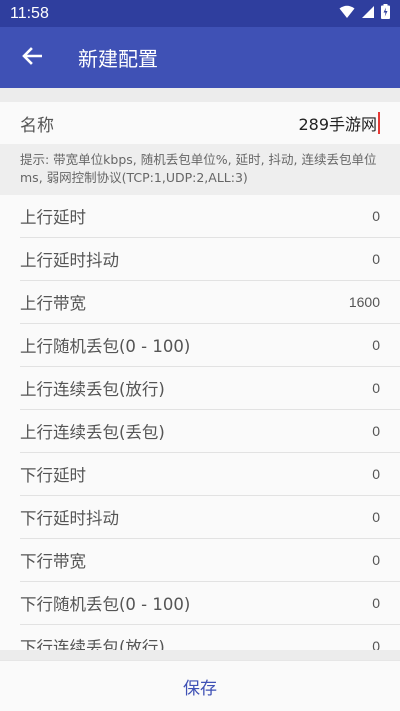 Image resolution: width=400 pixels, height=711 pixels. Describe the element at coordinates (210, 388) in the screenshot. I see `setting-row-uplink-burst-pass: 上行连续丢包(放行) 0` at that location.